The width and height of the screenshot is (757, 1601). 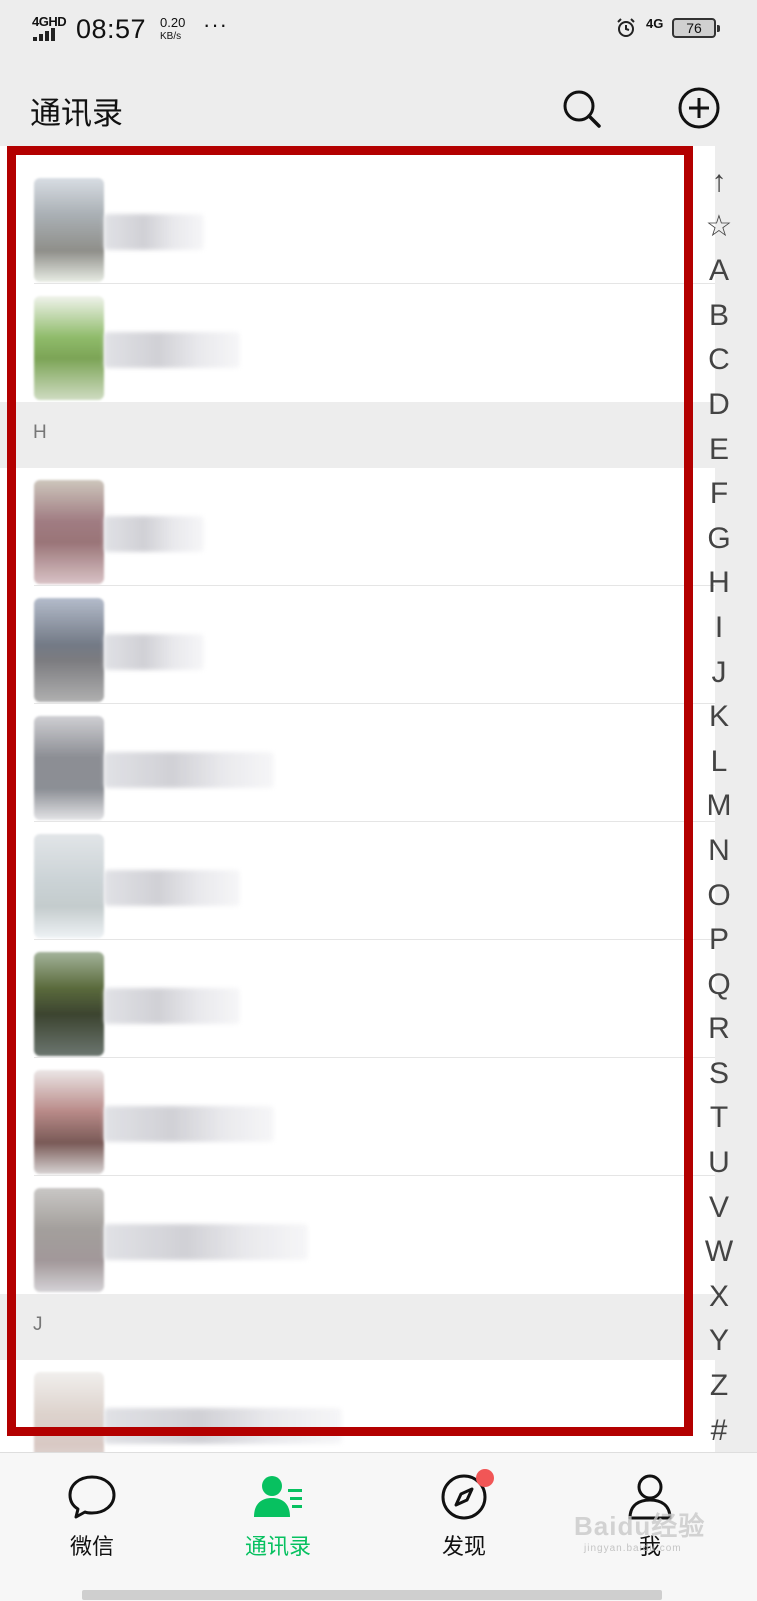 I want to click on notification-dot, so click(x=485, y=1478).